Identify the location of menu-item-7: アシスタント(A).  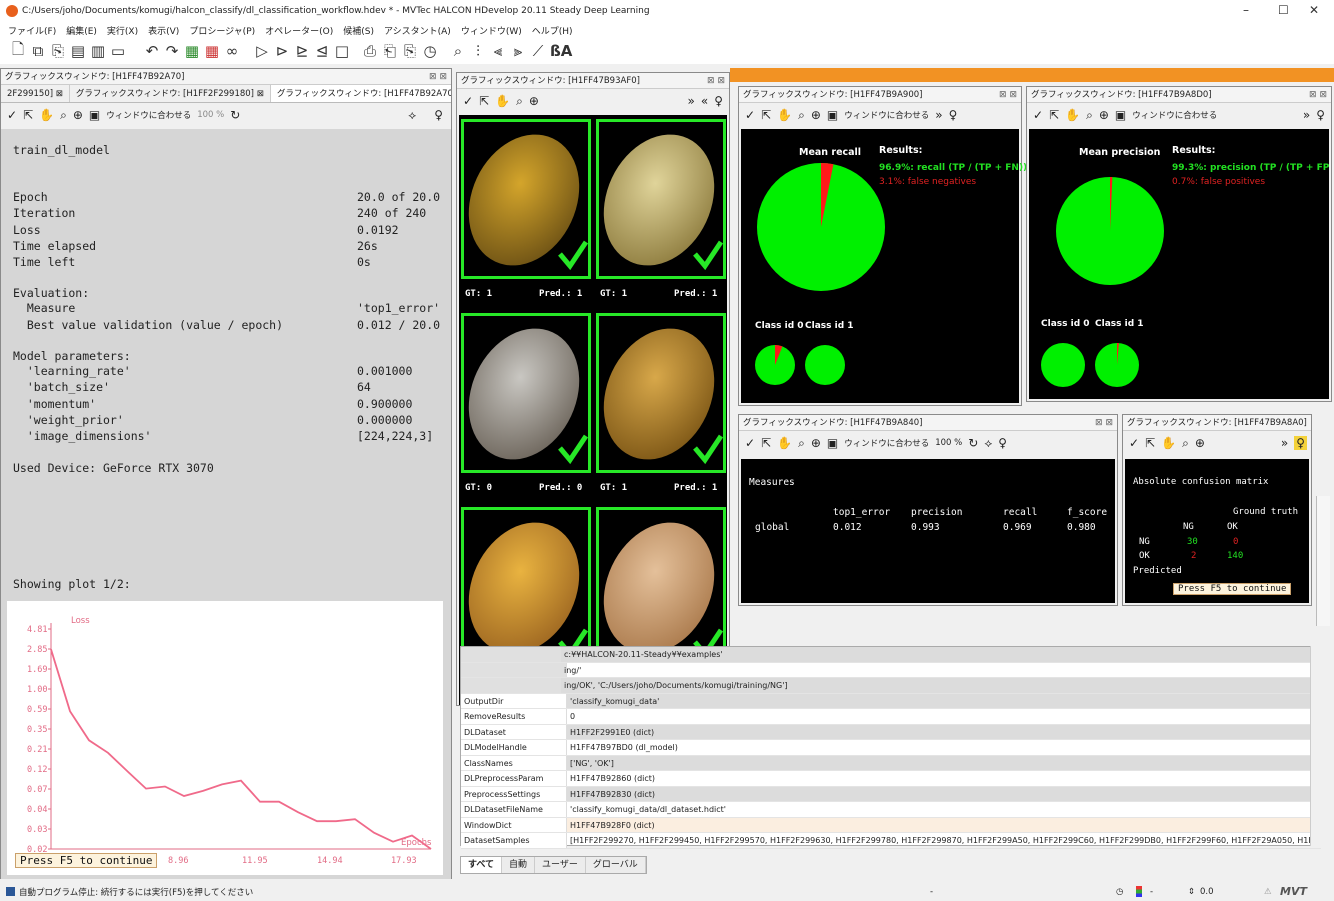
(417, 30).